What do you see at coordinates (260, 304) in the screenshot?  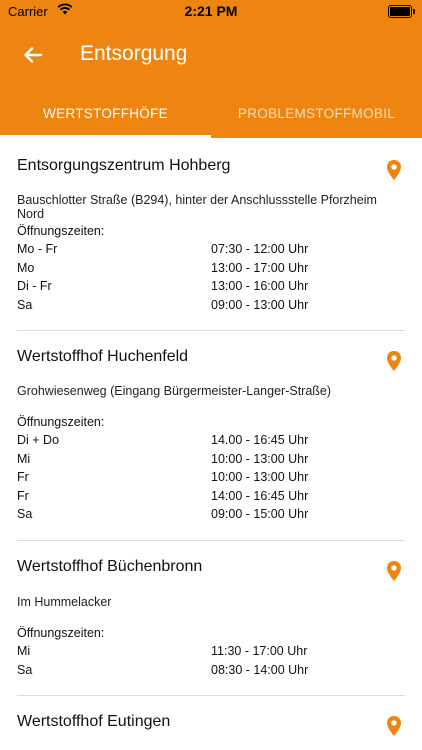 I see `hours-time: 09:00 - 13:00 Uhr` at bounding box center [260, 304].